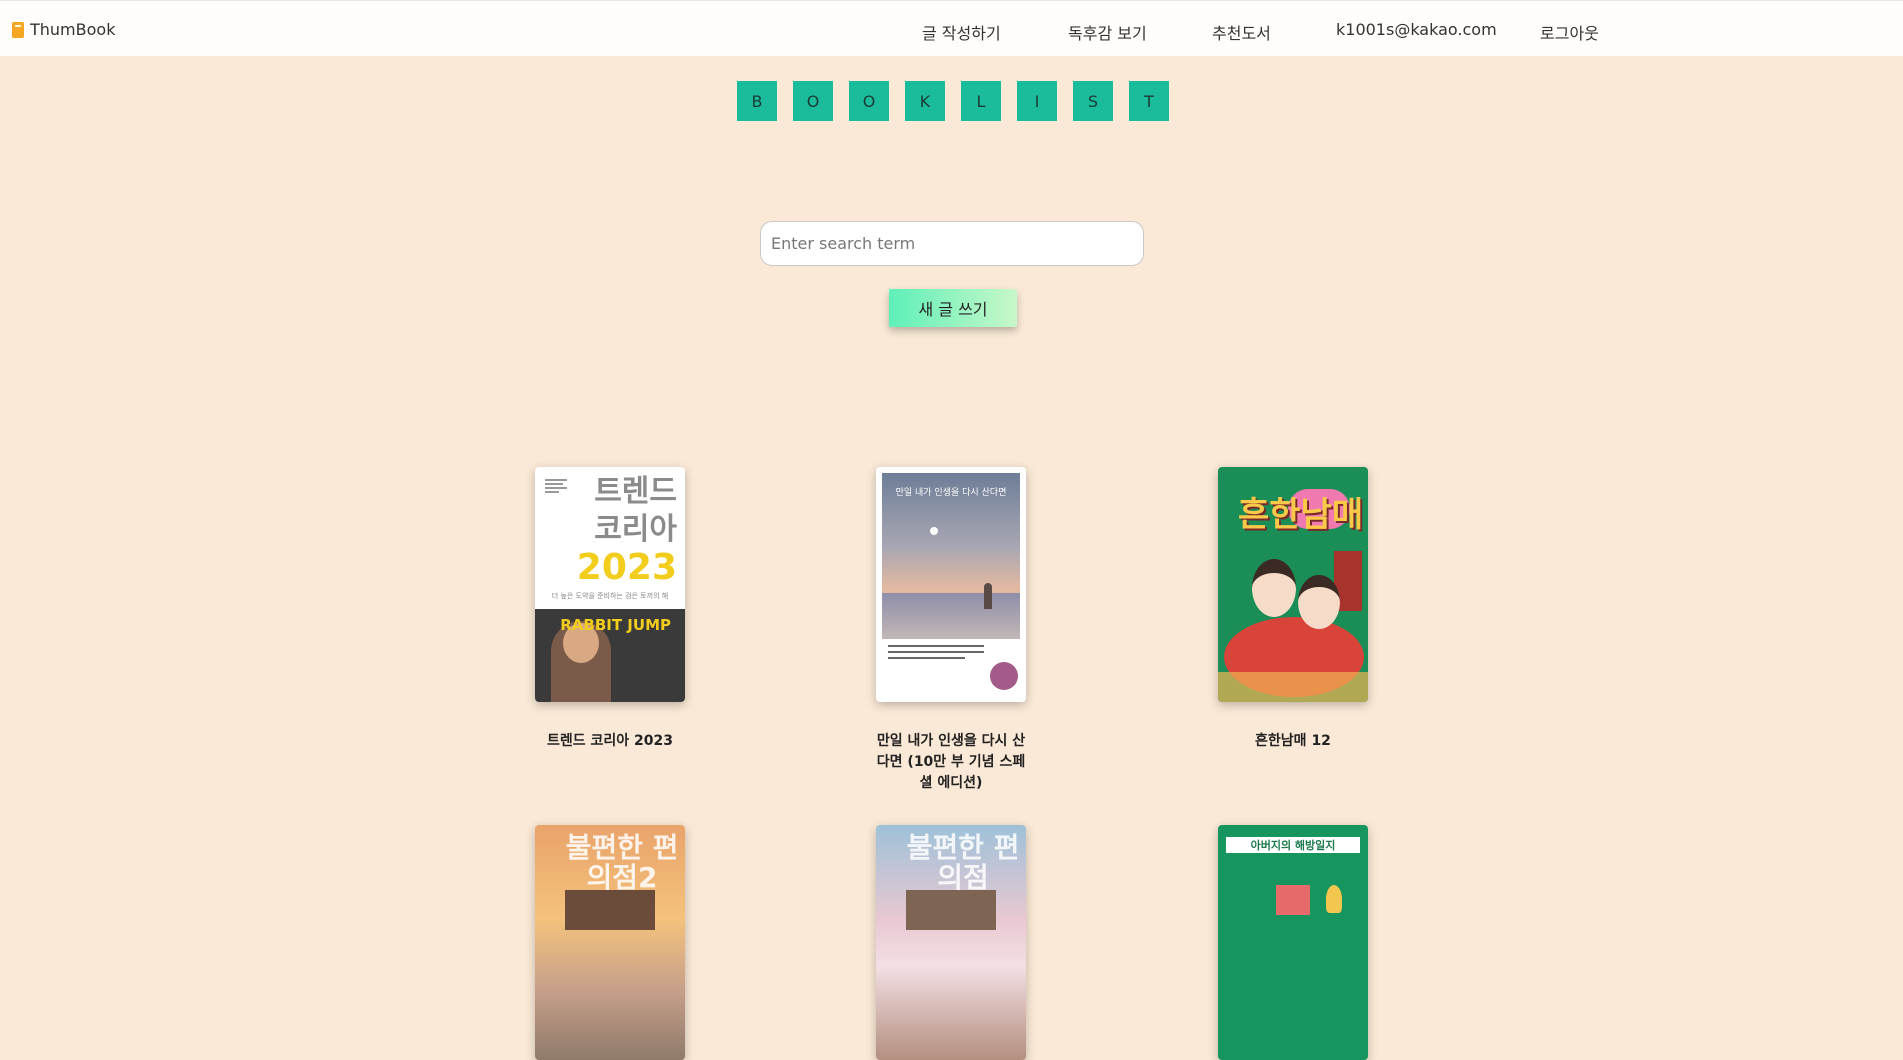 Image resolution: width=1903 pixels, height=1060 pixels. What do you see at coordinates (610, 655) in the screenshot?
I see `cover-photo: RABBIT JUMP` at bounding box center [610, 655].